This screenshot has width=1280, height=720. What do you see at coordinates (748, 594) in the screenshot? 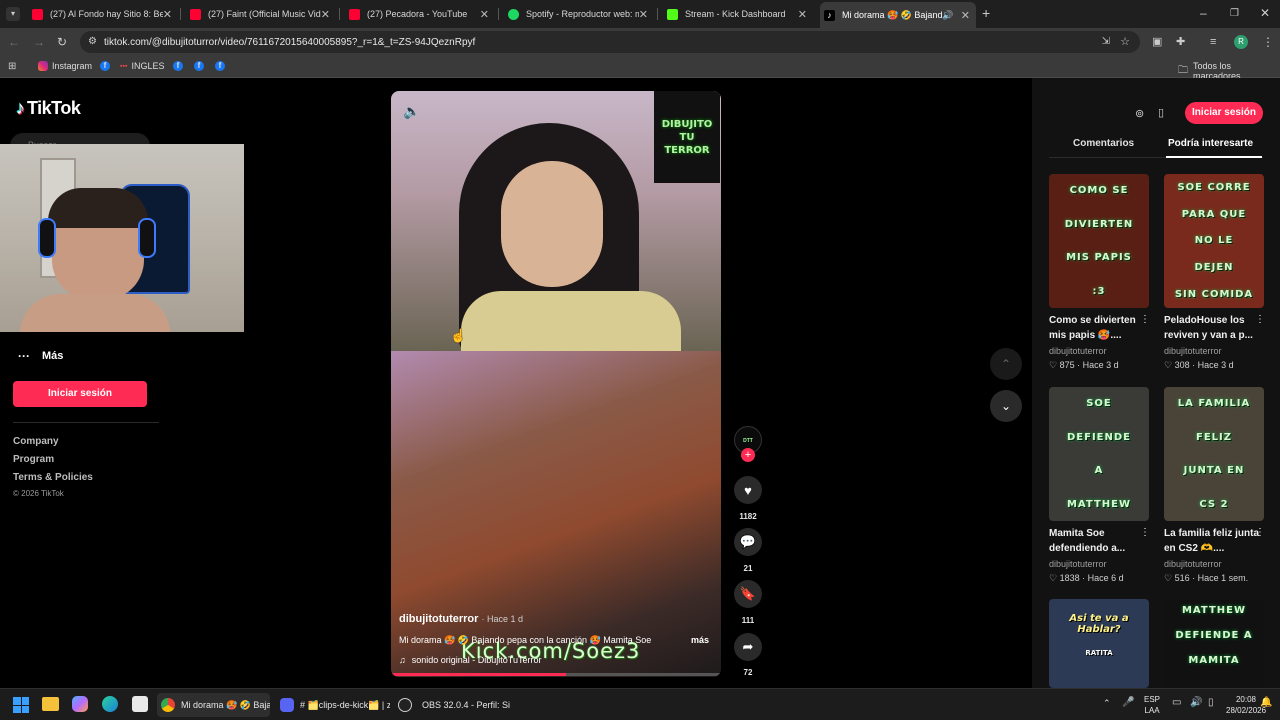
I see `save-button: 🔖` at bounding box center [748, 594].